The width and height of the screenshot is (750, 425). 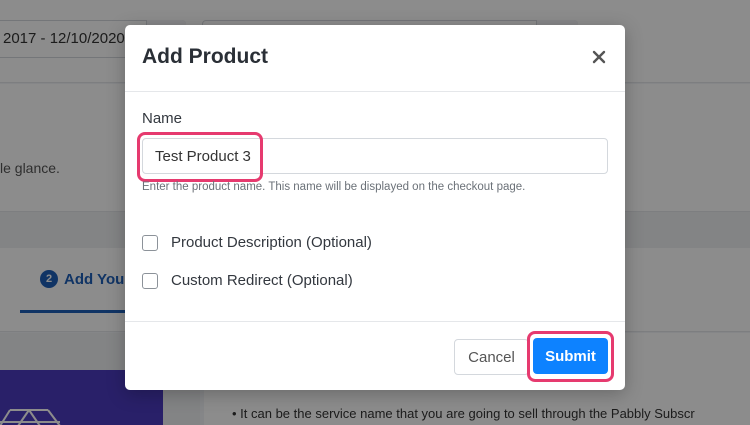 I want to click on custom-redirect-label: Custom Redirect (Optional), so click(x=262, y=280).